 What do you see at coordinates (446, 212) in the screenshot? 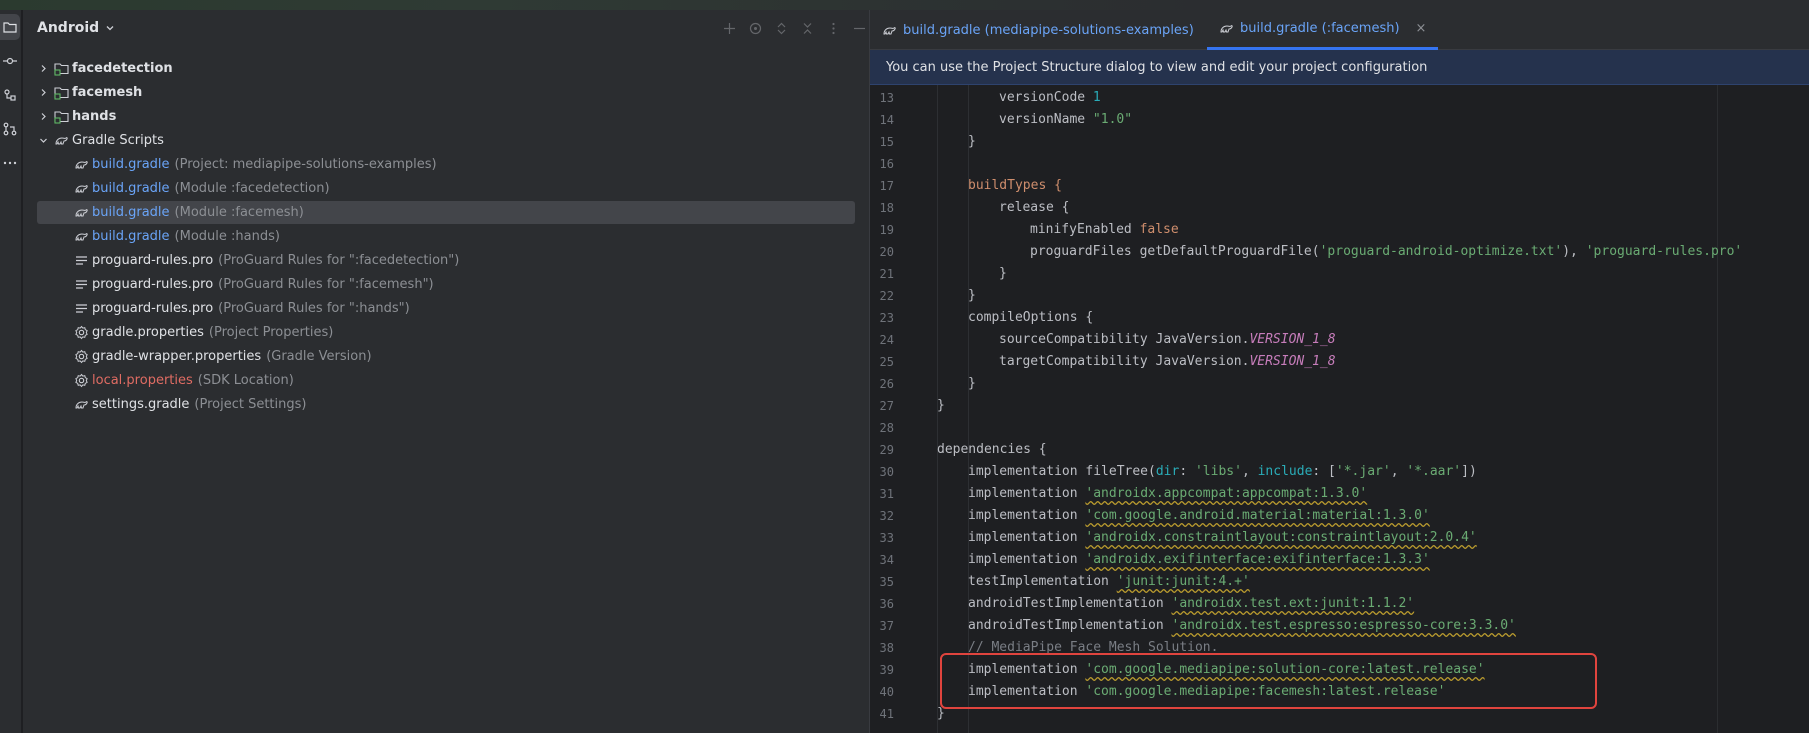
I see `tree-item-build-gradle-facemesh: build.gradle (Module :facemesh)` at bounding box center [446, 212].